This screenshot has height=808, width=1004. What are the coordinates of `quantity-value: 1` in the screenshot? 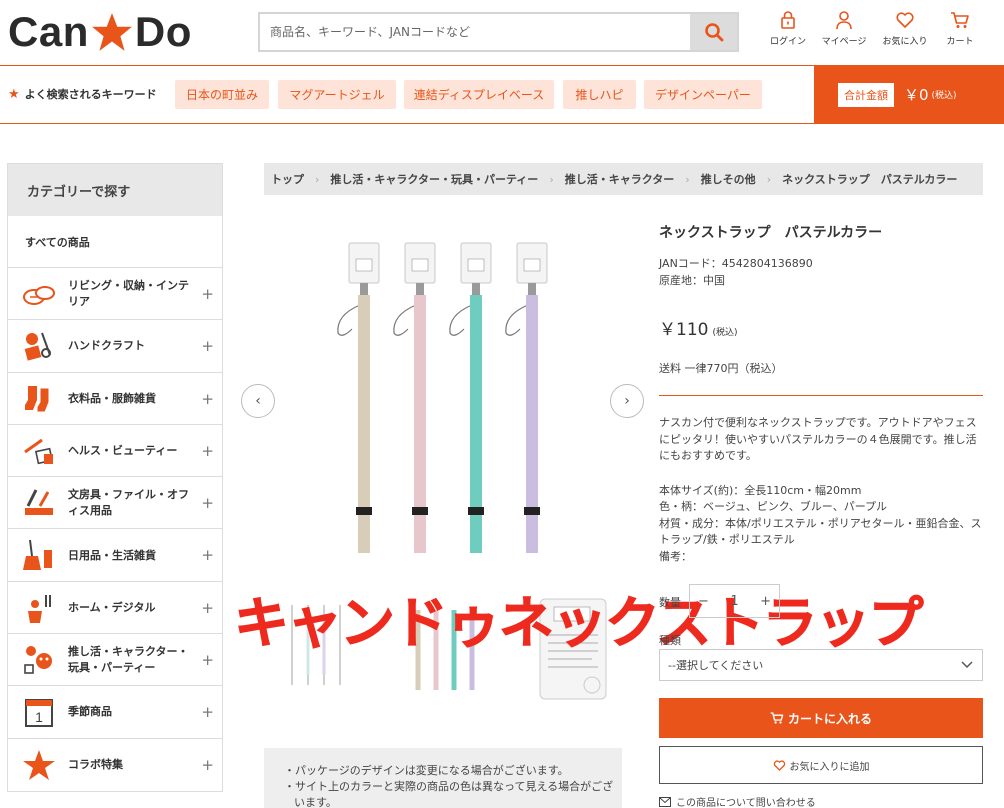 It's located at (734, 601).